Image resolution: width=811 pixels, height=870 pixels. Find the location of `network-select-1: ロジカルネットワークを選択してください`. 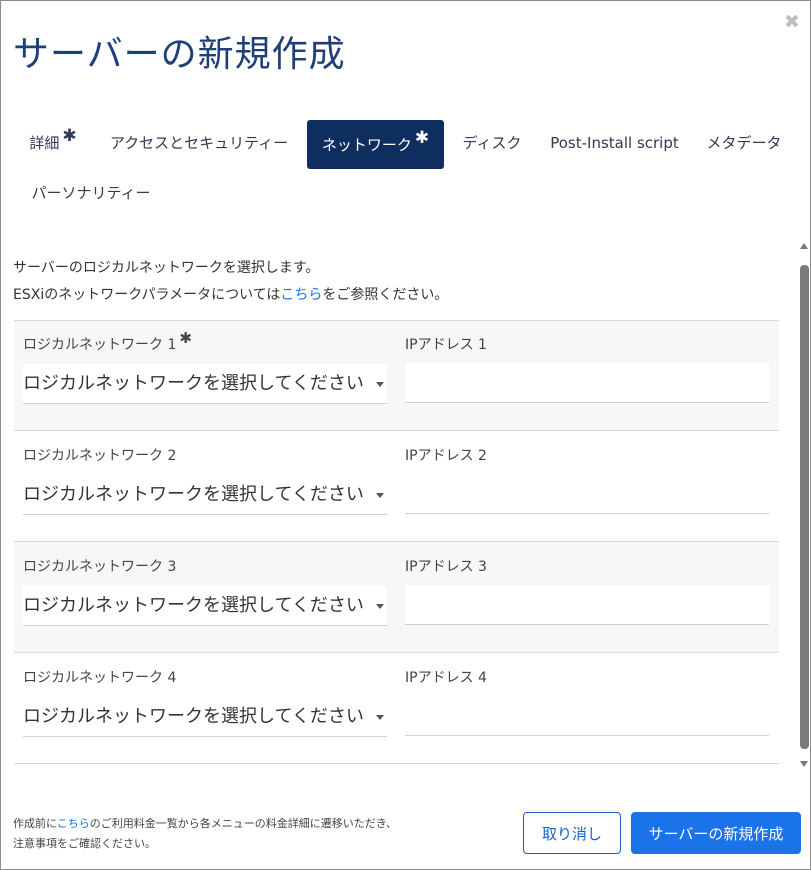

network-select-1: ロジカルネットワークを選択してください is located at coordinates (205, 384).